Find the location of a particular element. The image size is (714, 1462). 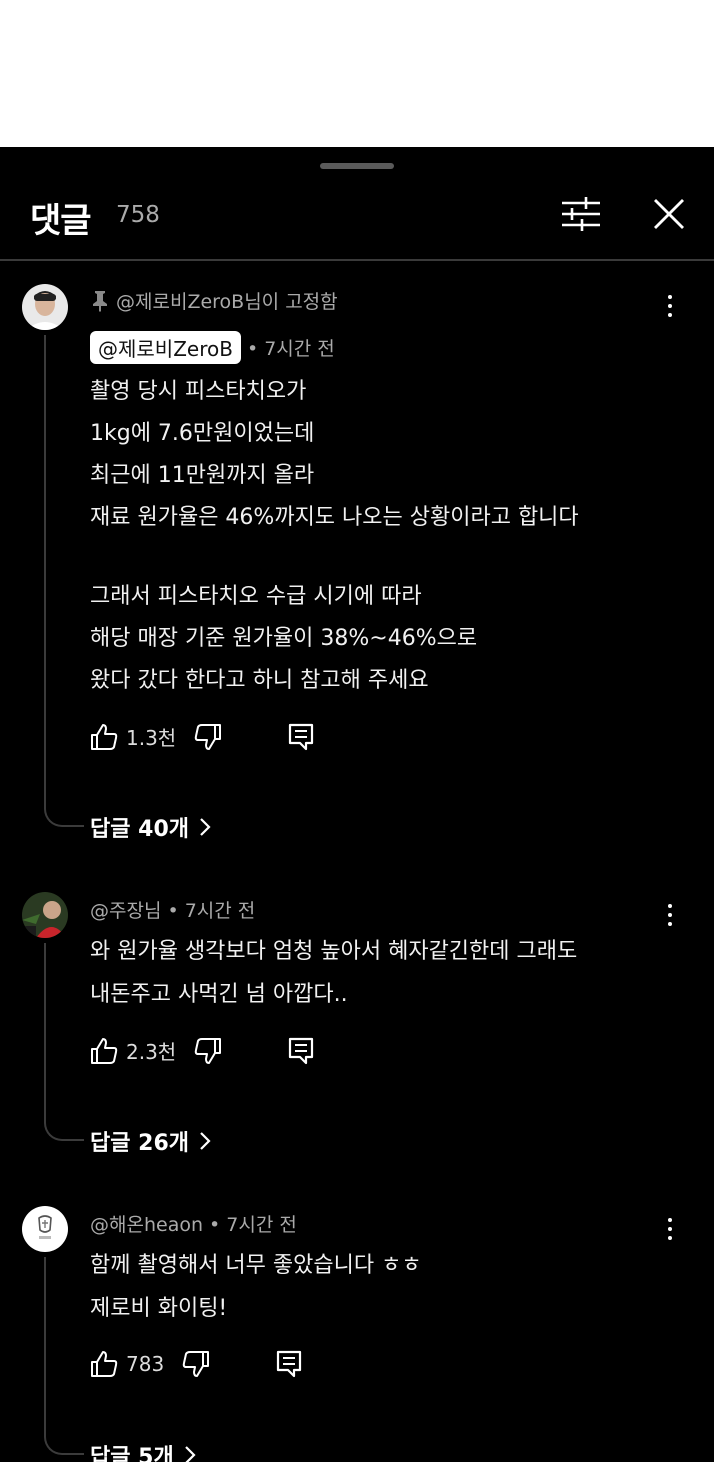

comments-count: 758 is located at coordinates (138, 215).